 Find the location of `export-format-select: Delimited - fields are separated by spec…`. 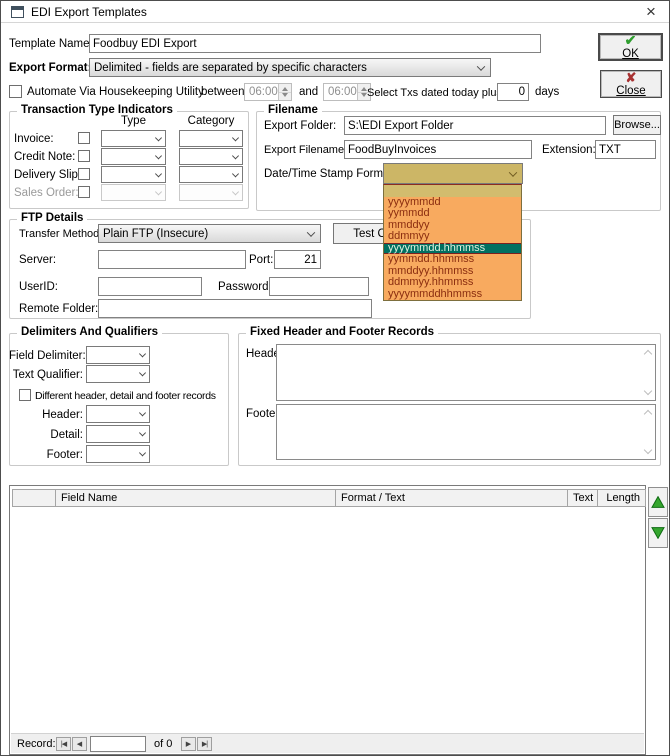

export-format-select: Delimited - fields are separated by spec… is located at coordinates (290, 67).